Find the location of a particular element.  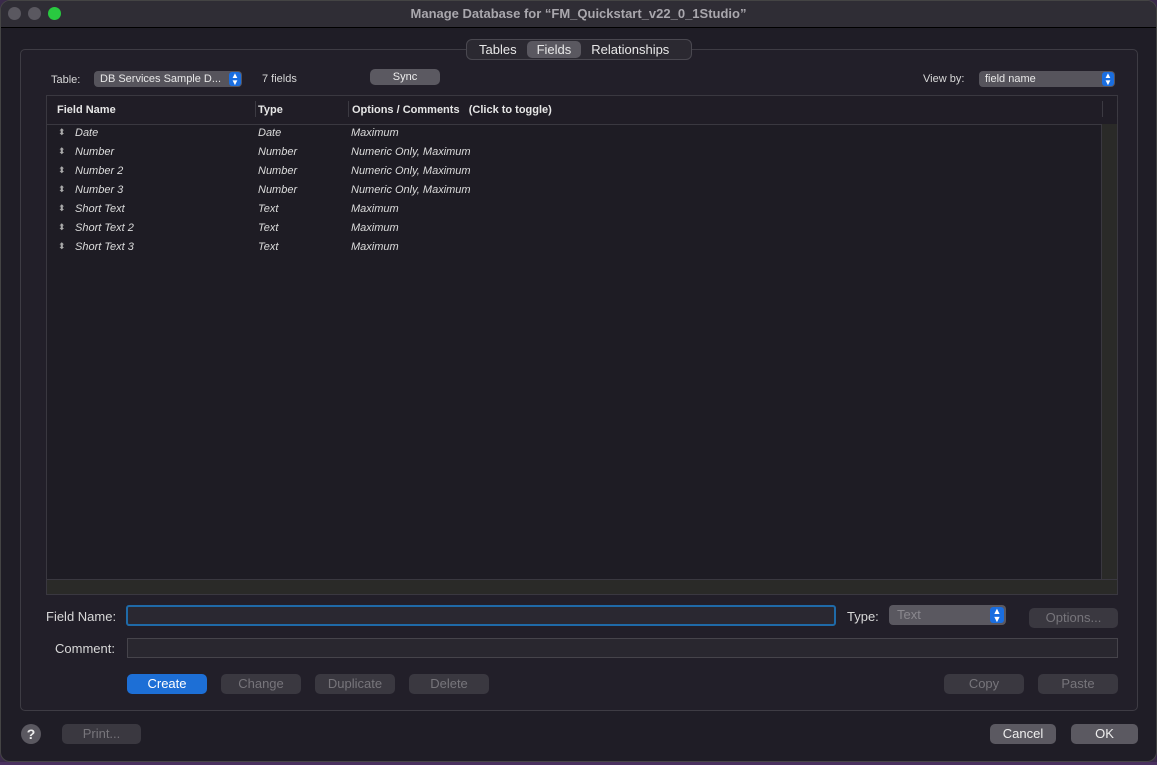

ok-button: OK is located at coordinates (1104, 734).